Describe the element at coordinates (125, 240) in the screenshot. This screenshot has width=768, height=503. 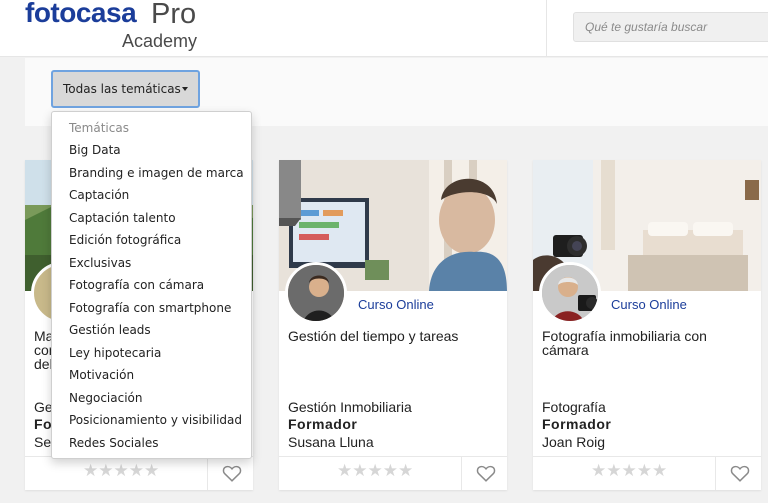
I see `menu-item-edicion-fotografica: Edición fotográfica` at that location.